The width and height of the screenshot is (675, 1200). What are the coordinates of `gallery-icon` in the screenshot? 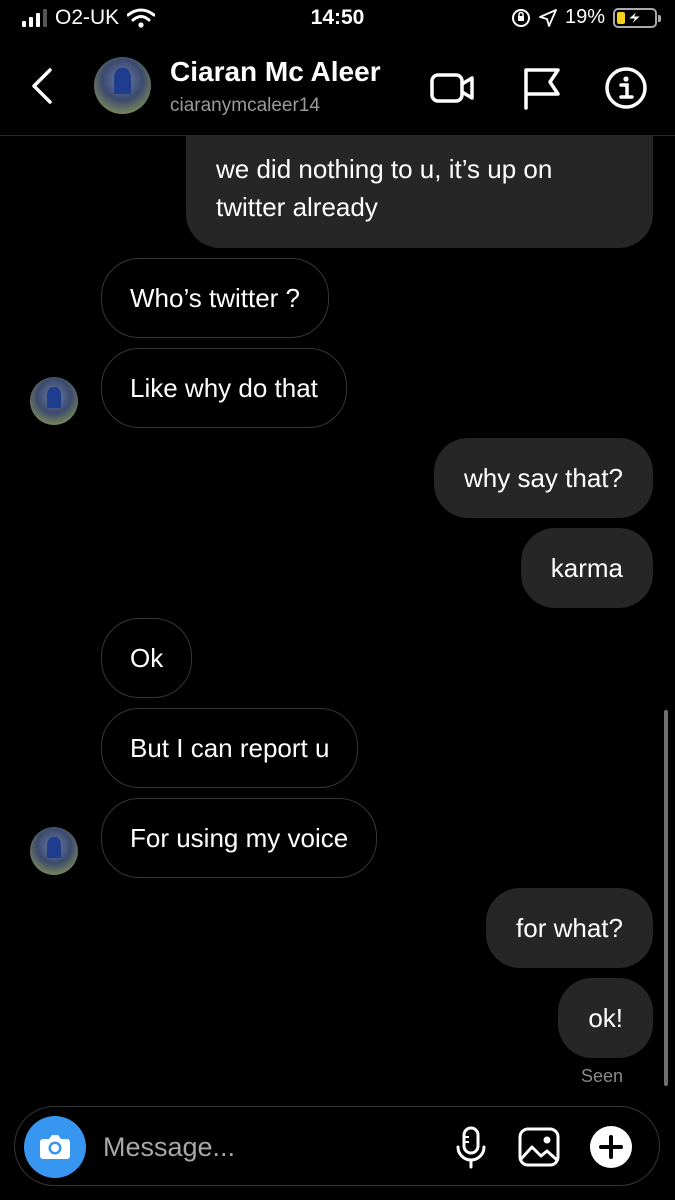 It's located at (539, 1147).